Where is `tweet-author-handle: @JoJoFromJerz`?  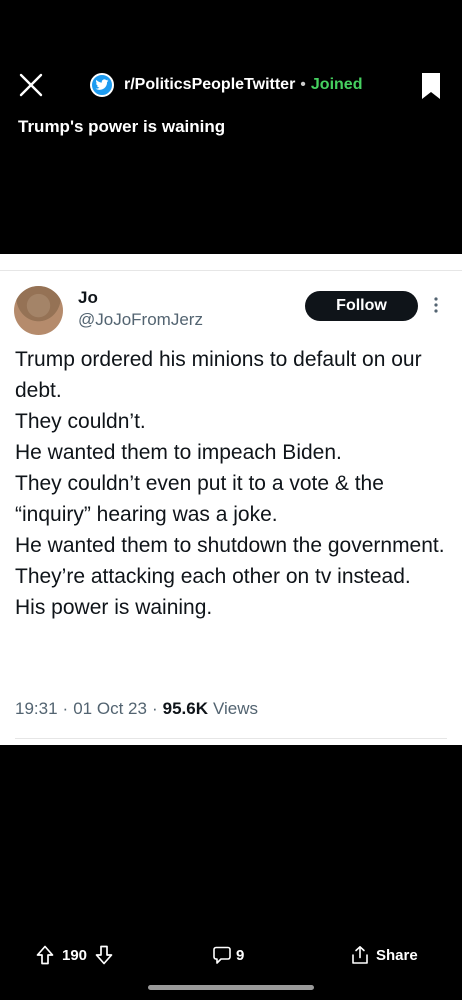 tweet-author-handle: @JoJoFromJerz is located at coordinates (140, 319).